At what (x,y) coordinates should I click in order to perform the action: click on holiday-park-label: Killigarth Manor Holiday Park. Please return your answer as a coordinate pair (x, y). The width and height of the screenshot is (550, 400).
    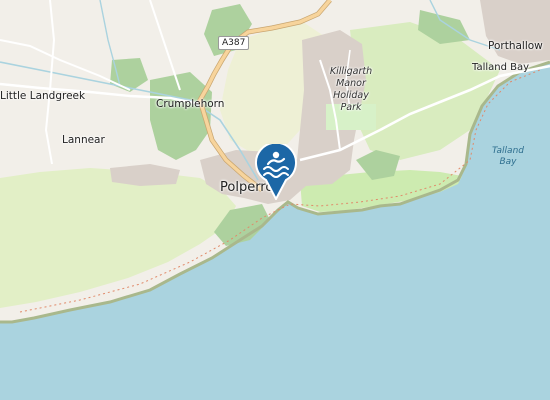
    Looking at the image, I should click on (351, 90).